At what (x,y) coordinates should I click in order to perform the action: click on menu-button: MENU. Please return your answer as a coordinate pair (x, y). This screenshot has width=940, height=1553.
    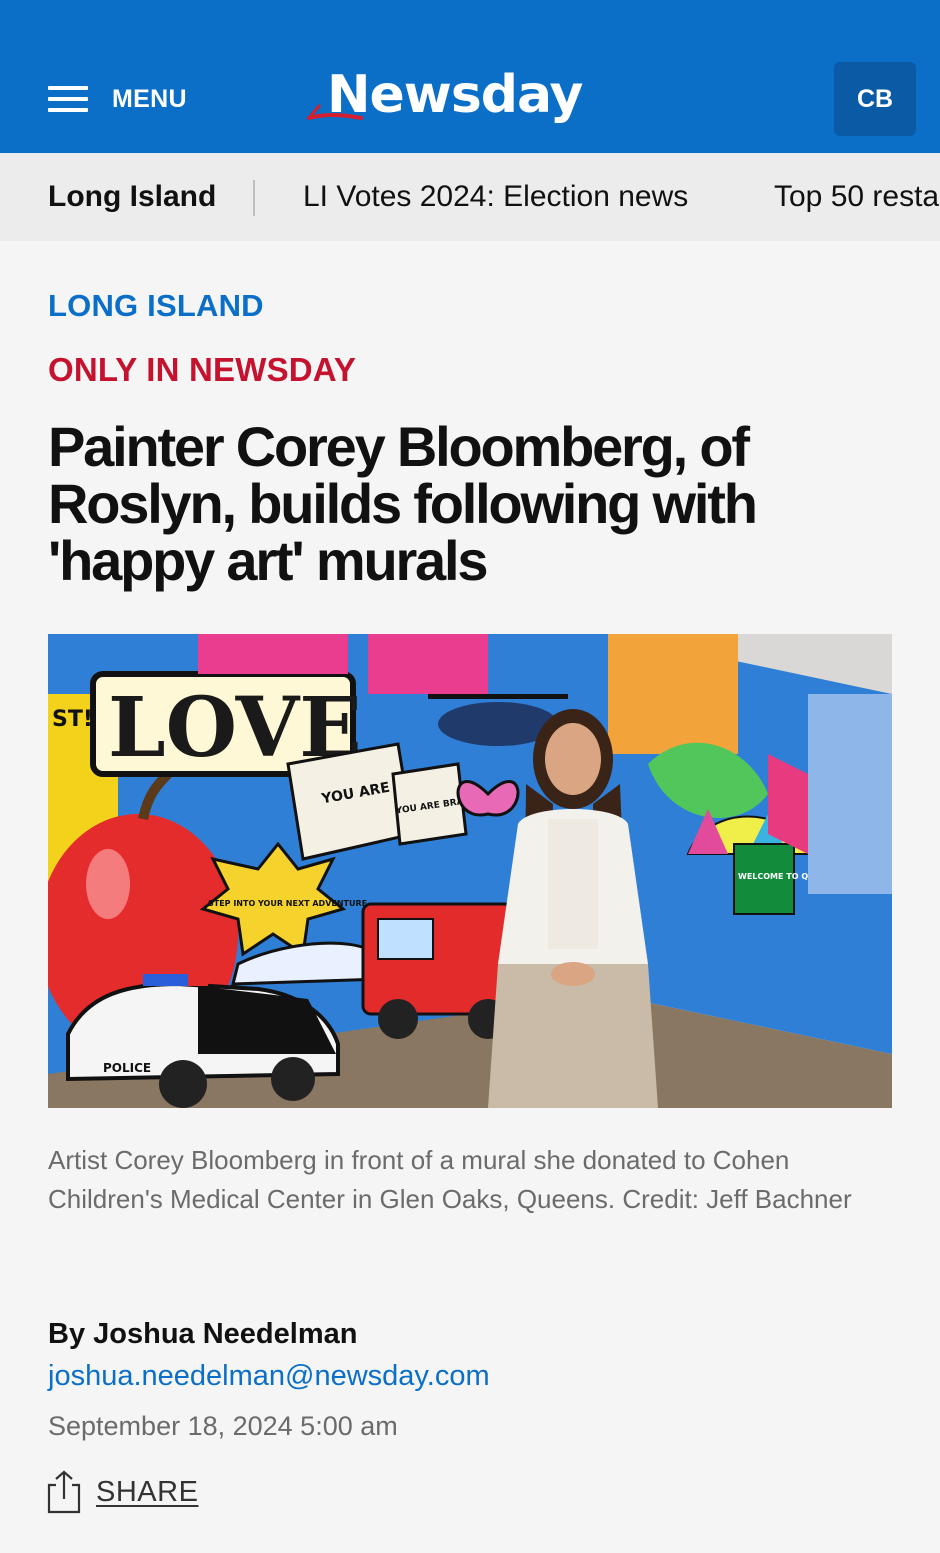
    Looking at the image, I should click on (117, 99).